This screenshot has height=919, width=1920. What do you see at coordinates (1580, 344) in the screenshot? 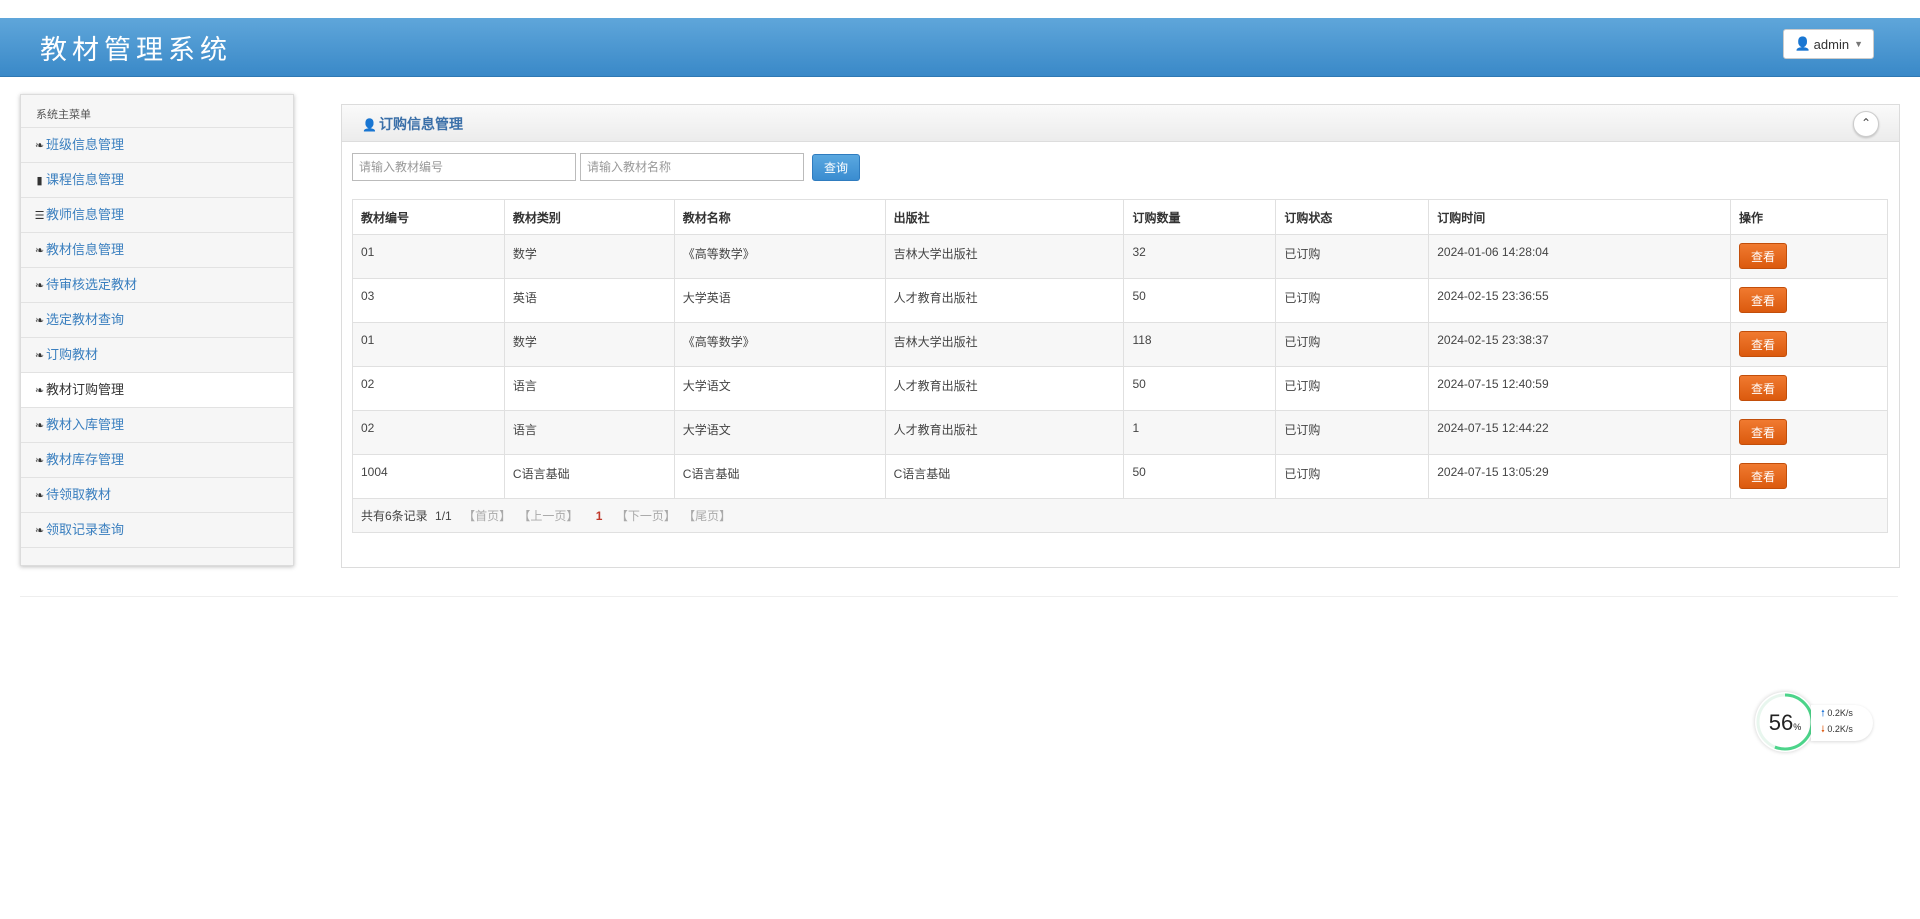
I see `table-cell: 2024-02-15 23:38:37` at bounding box center [1580, 344].